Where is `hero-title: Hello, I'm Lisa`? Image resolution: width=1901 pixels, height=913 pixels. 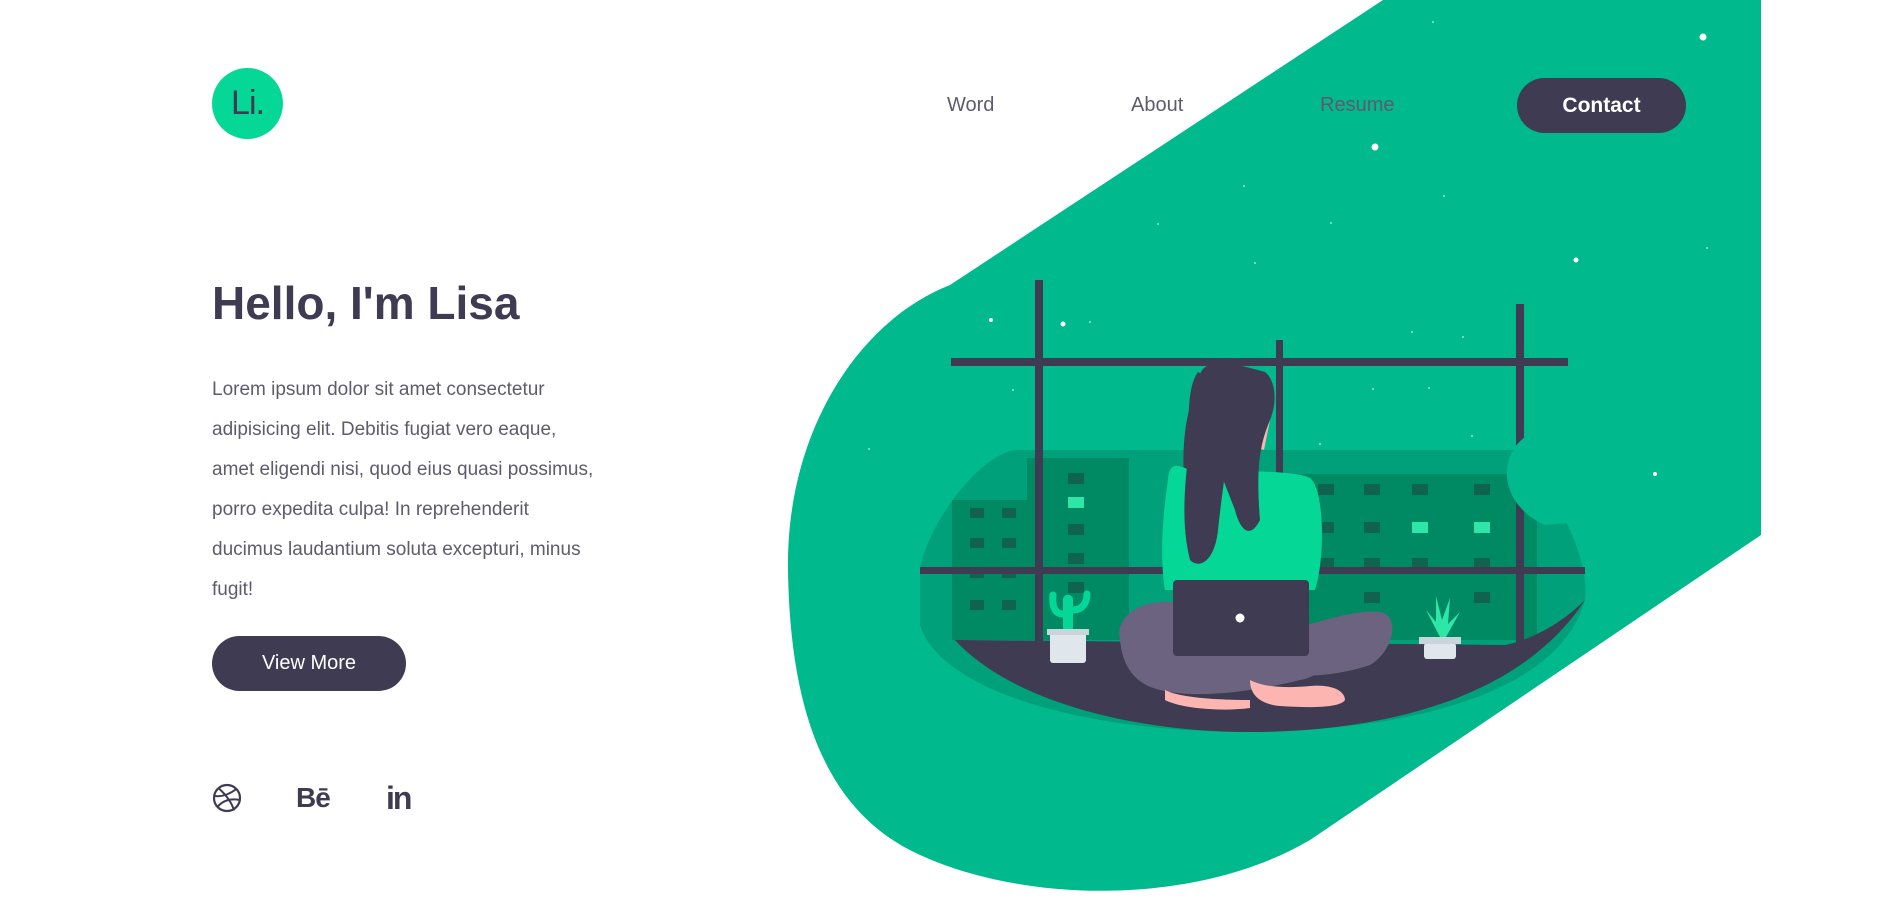
hero-title: Hello, I'm Lisa is located at coordinates (366, 303).